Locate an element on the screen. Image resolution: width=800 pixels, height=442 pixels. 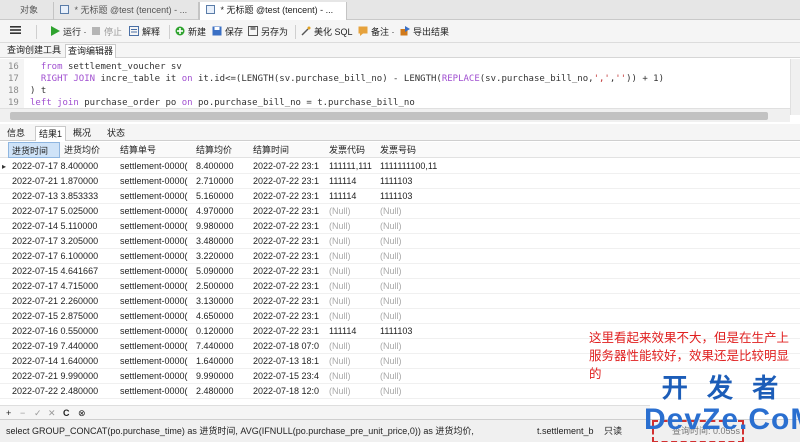
explain-button: 解释 is located at coordinates (144, 32).